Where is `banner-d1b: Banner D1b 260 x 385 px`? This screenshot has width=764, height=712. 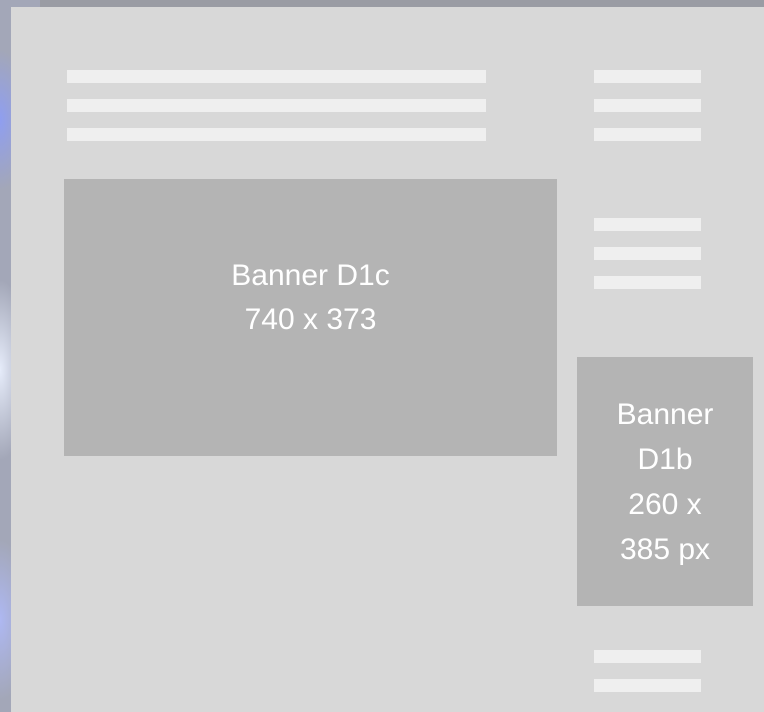 banner-d1b: Banner D1b 260 x 385 px is located at coordinates (665, 481).